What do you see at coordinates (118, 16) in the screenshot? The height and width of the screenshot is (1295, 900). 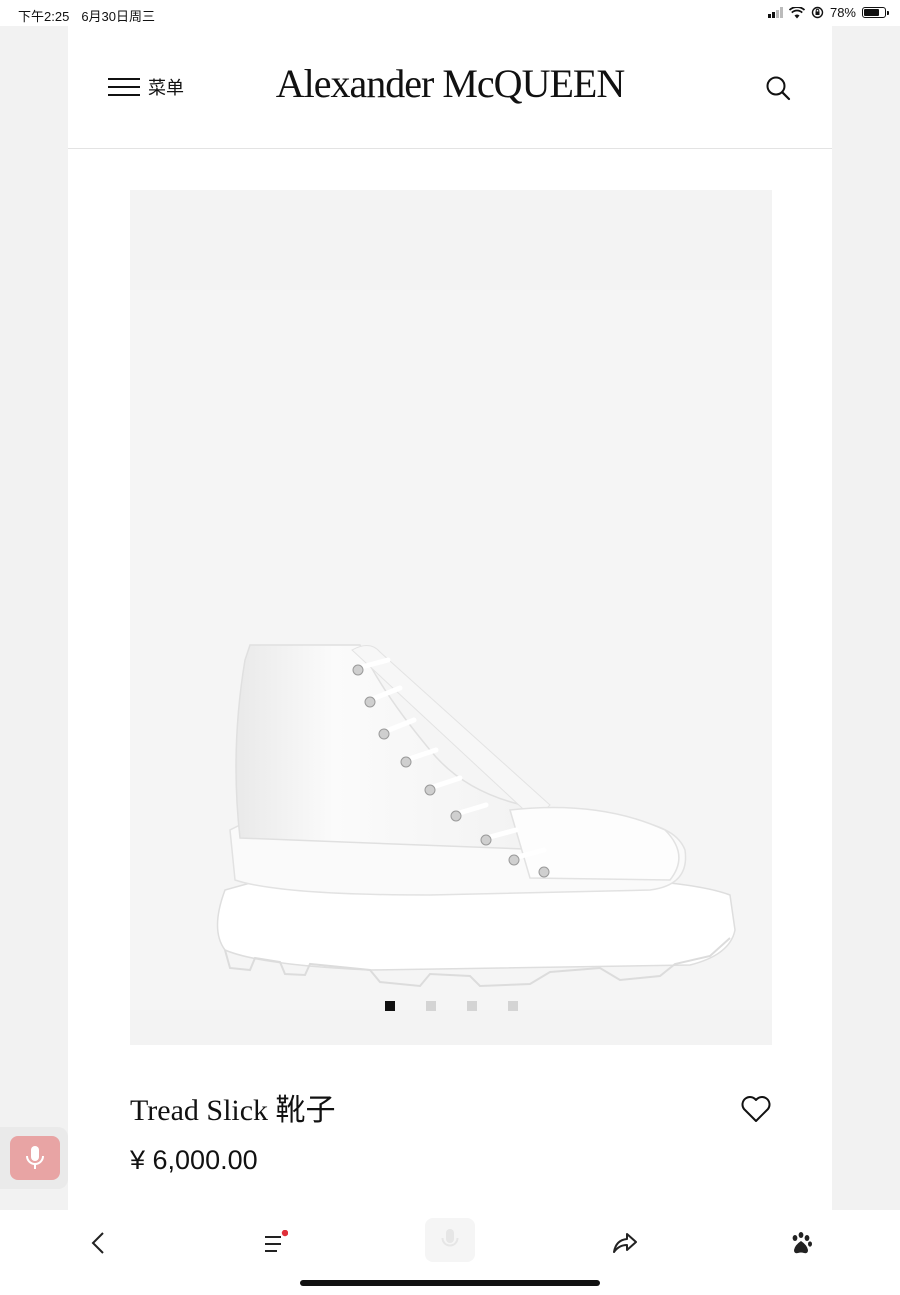 I see `status-date: 6月30日周三` at bounding box center [118, 16].